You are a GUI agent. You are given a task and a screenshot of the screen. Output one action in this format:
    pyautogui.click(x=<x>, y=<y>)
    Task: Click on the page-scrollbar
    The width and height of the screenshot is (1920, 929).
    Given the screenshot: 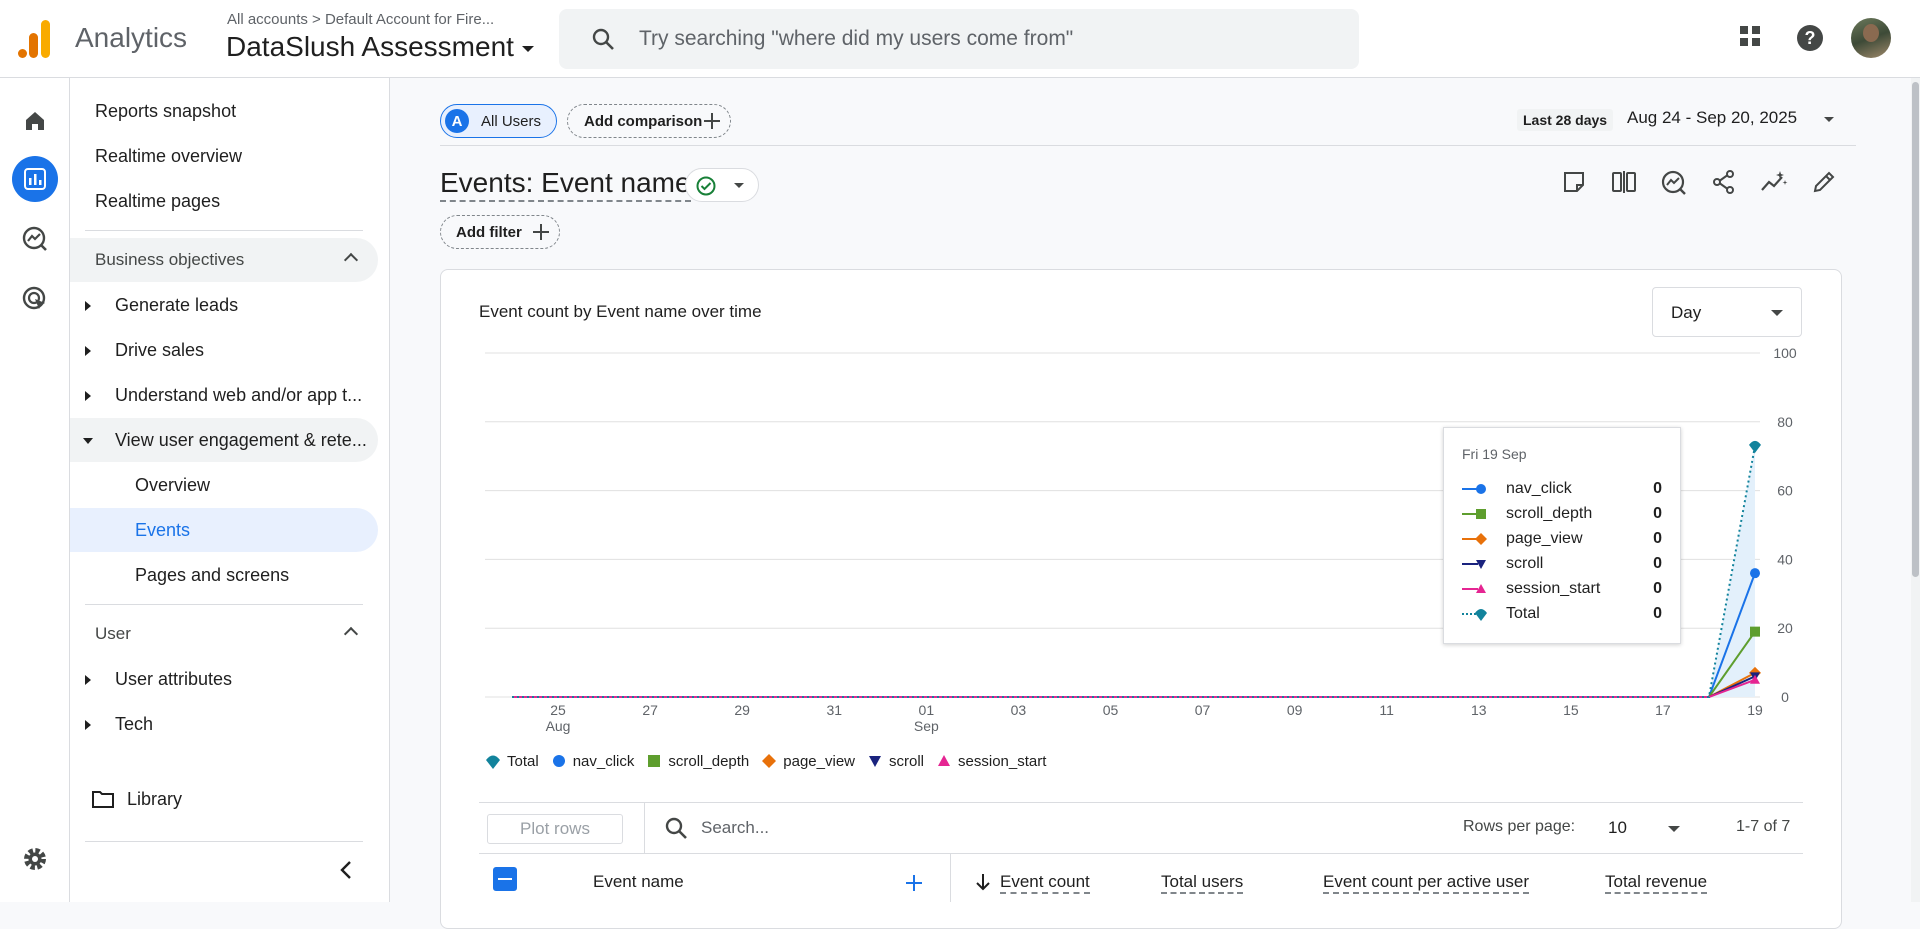 What is the action you would take?
    pyautogui.click(x=1915, y=490)
    